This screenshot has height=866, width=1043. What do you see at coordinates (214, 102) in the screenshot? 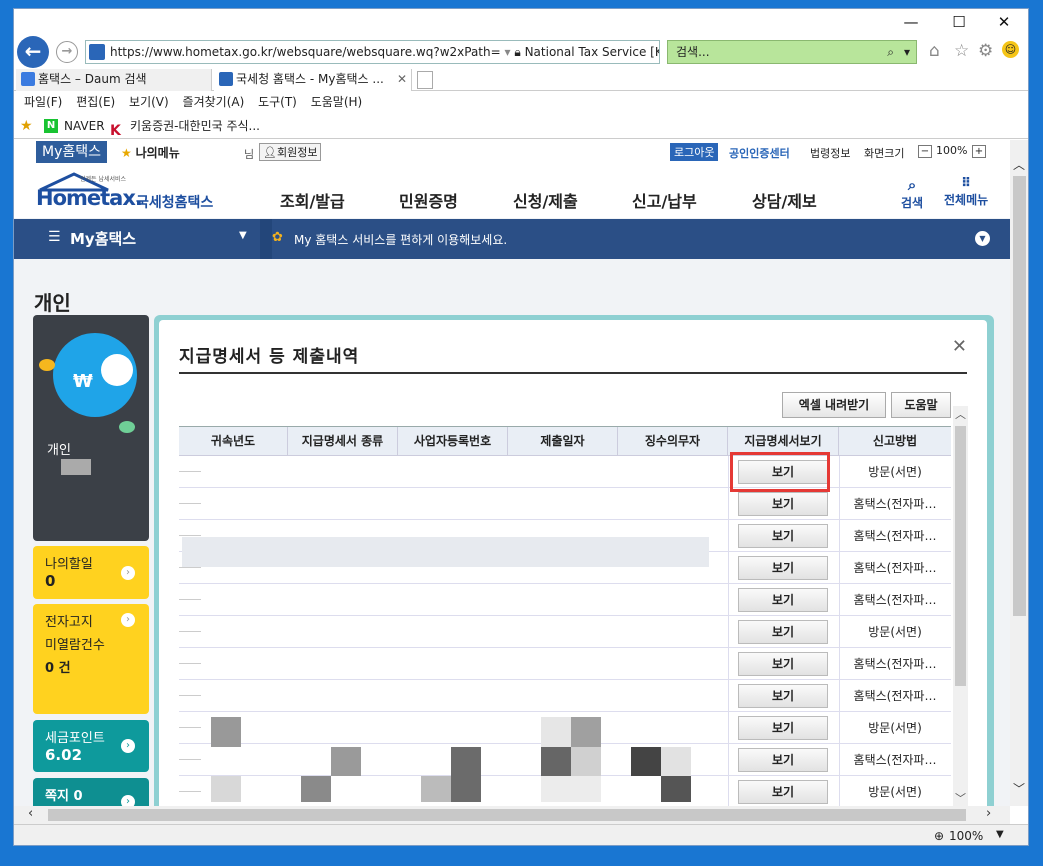
I see `menu-favorites: 즐겨찾기(A)` at bounding box center [214, 102].